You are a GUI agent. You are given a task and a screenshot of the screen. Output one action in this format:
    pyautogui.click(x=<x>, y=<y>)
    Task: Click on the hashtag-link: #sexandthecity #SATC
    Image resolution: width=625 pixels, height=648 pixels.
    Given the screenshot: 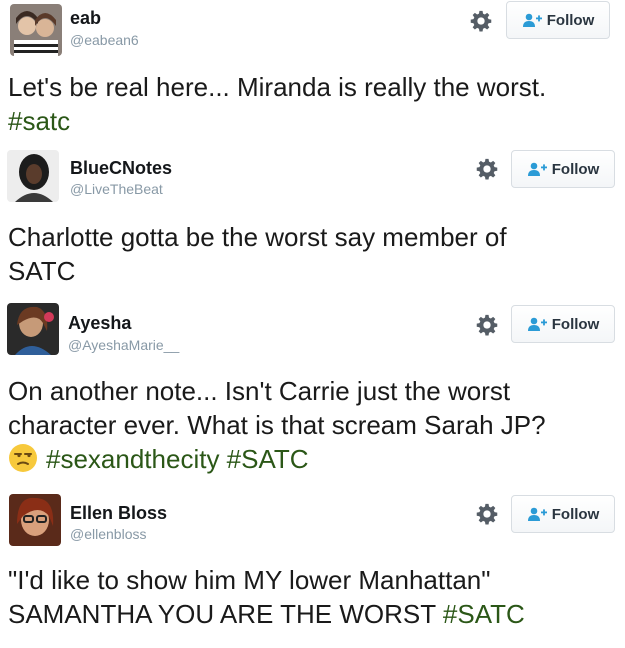 What is the action you would take?
    pyautogui.click(x=177, y=459)
    